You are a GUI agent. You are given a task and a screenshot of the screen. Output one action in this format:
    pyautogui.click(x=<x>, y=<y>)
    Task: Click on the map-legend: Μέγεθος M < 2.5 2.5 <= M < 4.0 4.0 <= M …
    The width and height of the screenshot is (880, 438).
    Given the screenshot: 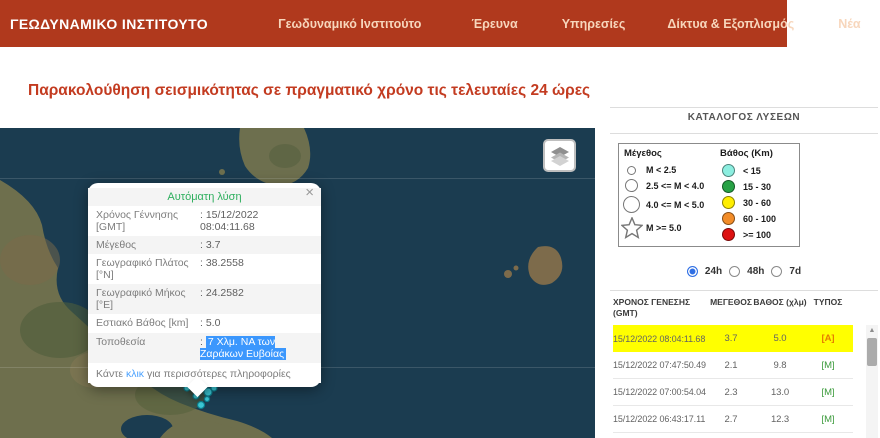 What is the action you would take?
    pyautogui.click(x=709, y=195)
    